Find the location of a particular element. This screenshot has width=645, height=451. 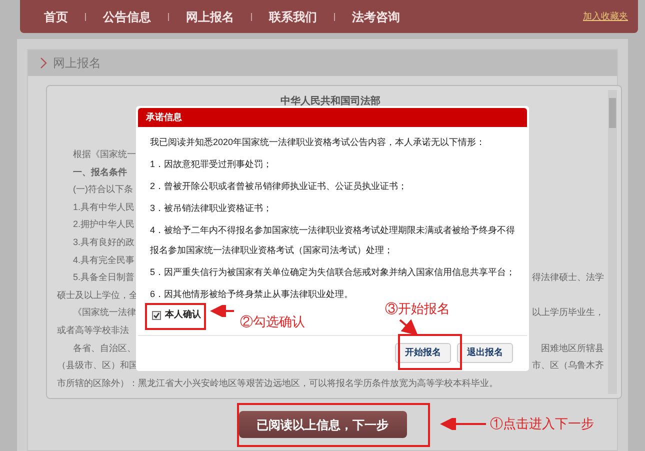

next-step-button: 已阅读以上信息，下一步 is located at coordinates (322, 424).